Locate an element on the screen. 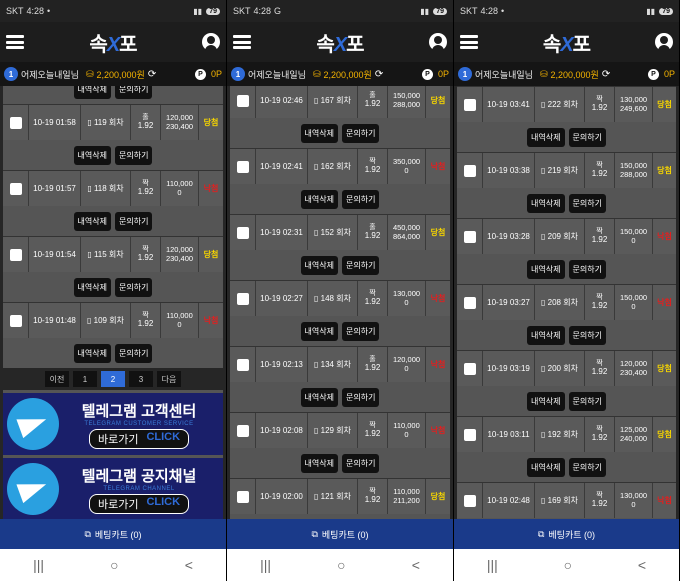 Image resolution: width=680 pixels, height=581 pixels. bet-pick: 짝 1.92 is located at coordinates (373, 496).